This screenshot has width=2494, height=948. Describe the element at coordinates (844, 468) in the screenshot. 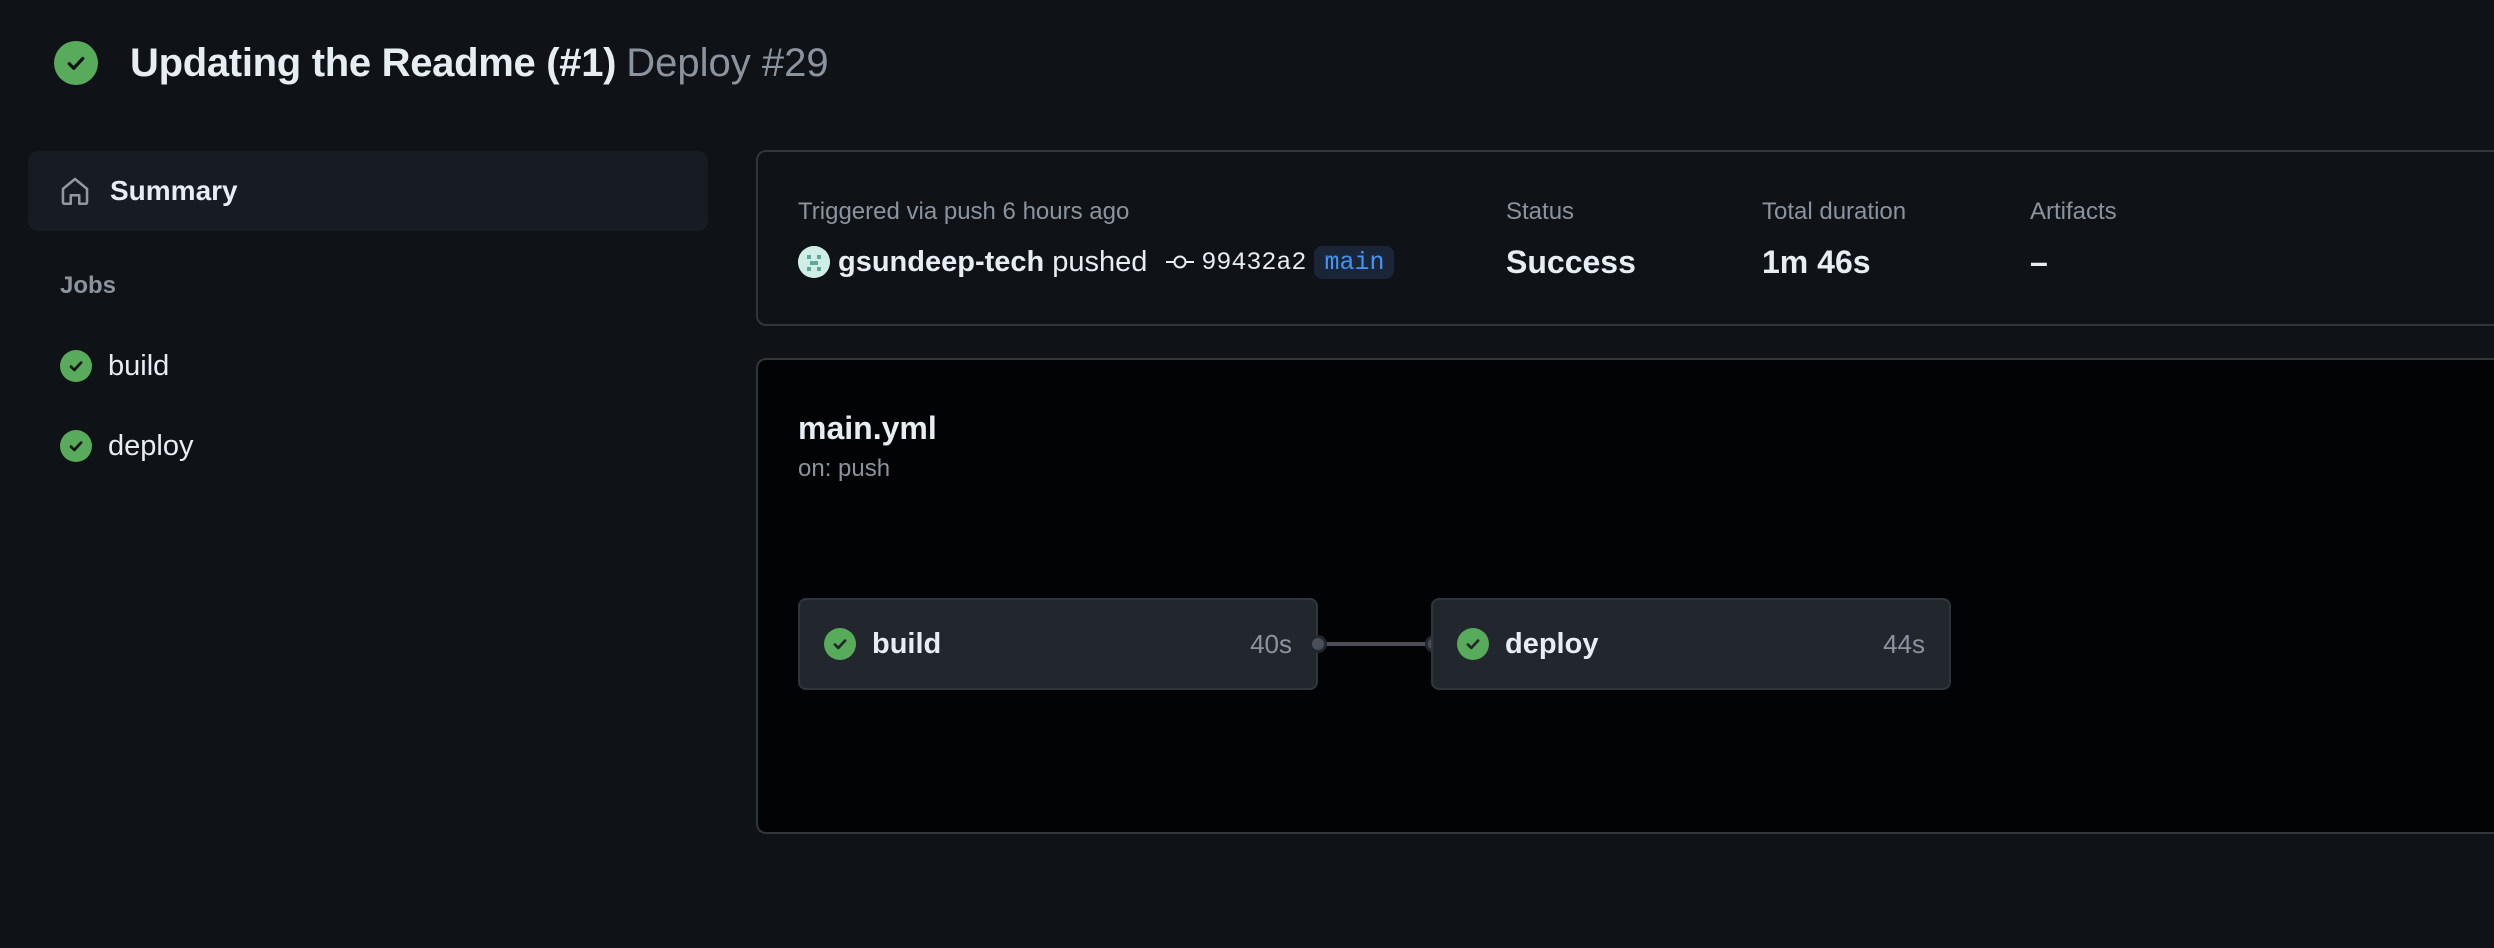

I see `workflow-trigger: on: push` at that location.